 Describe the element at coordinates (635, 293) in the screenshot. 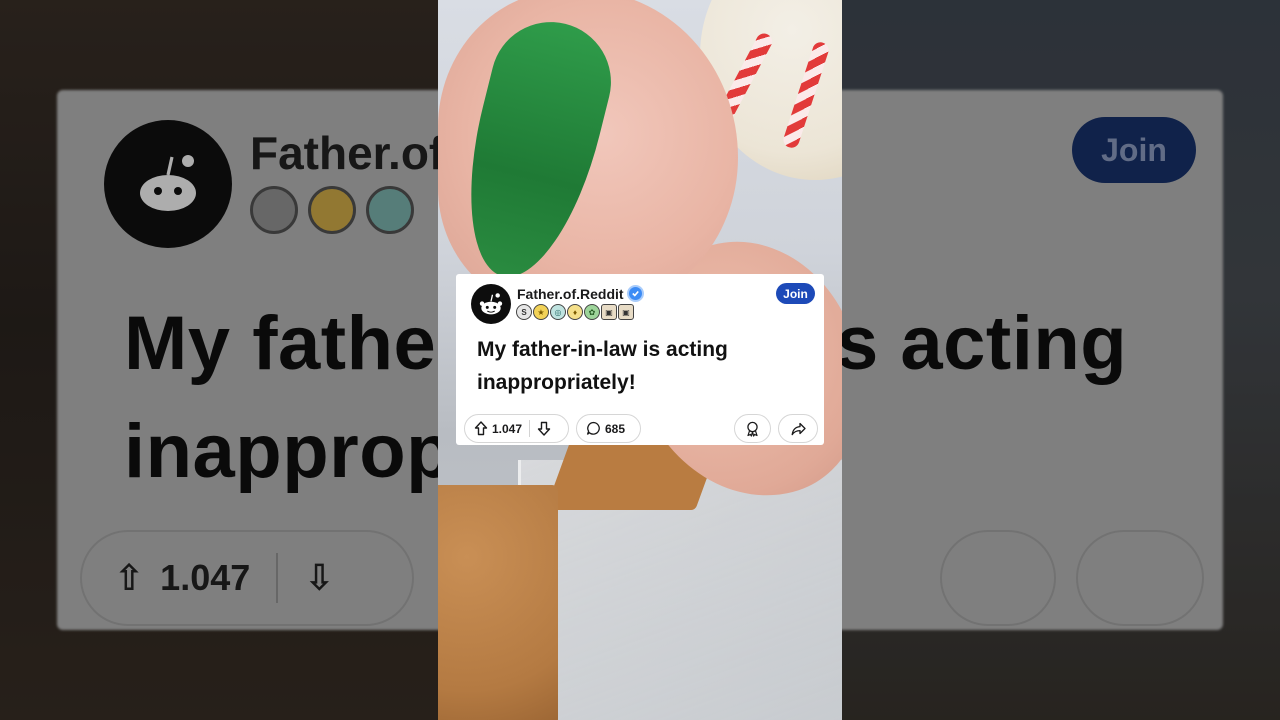

I see `verified-check-icon` at that location.